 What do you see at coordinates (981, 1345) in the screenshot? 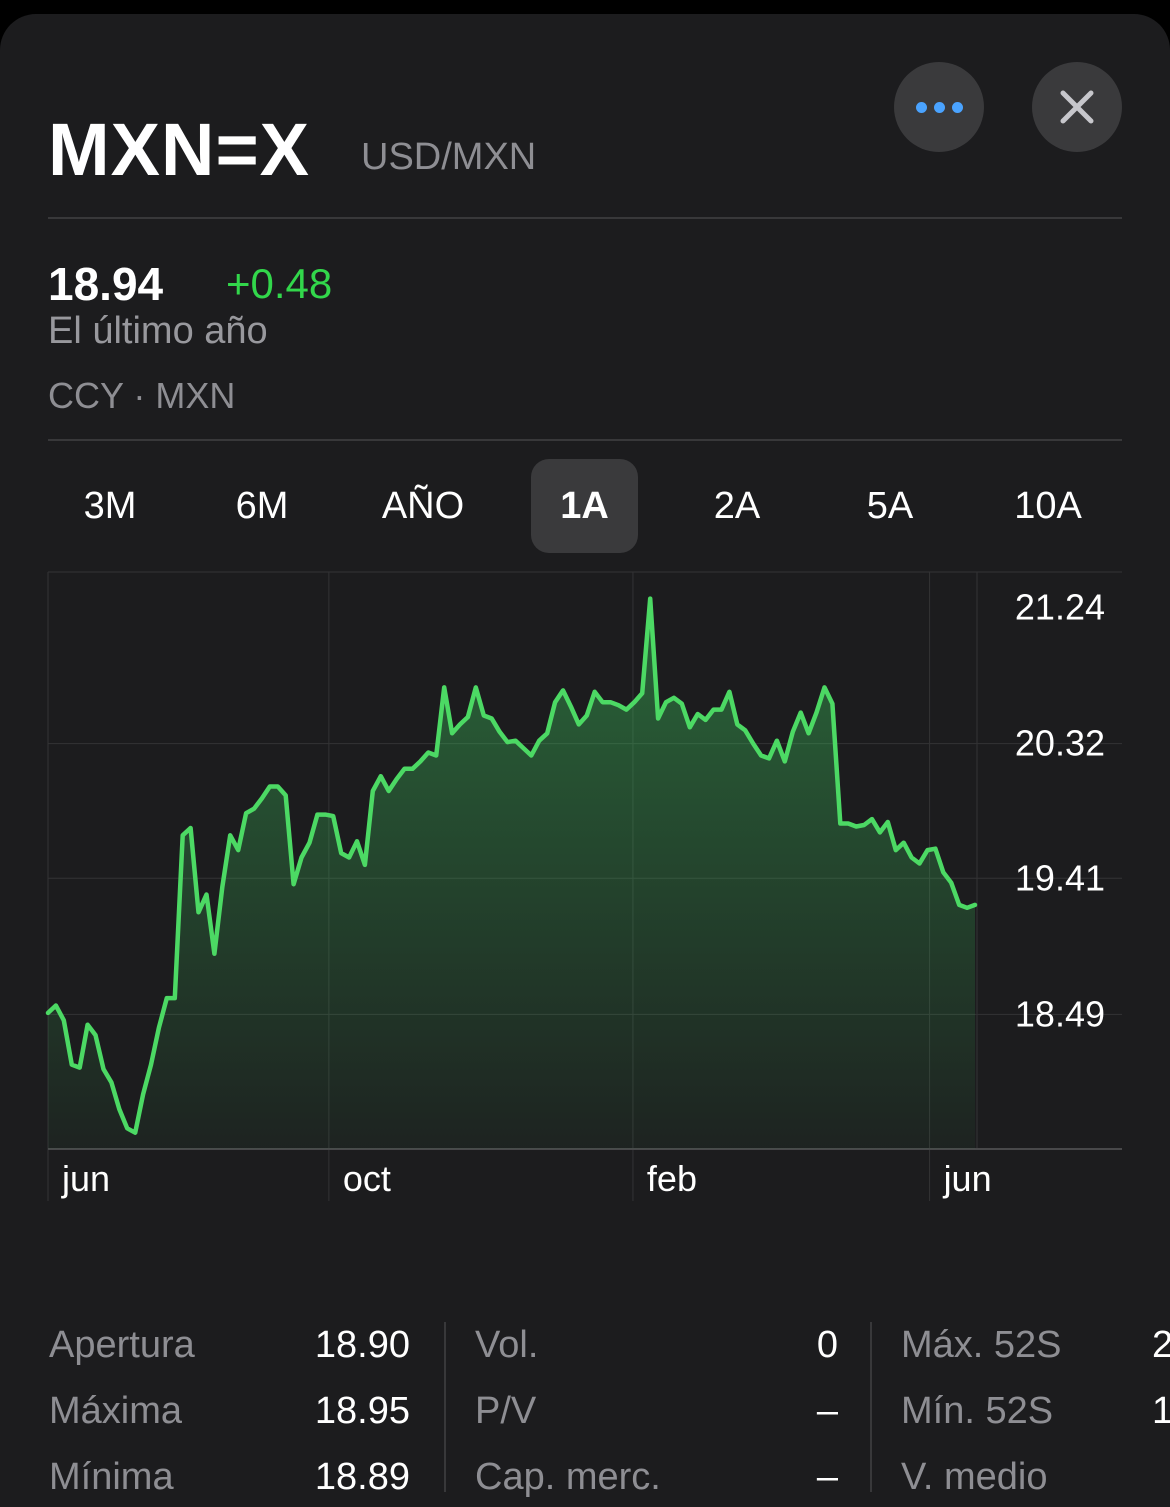
I see `stat-label: Máx. 52S` at bounding box center [981, 1345].